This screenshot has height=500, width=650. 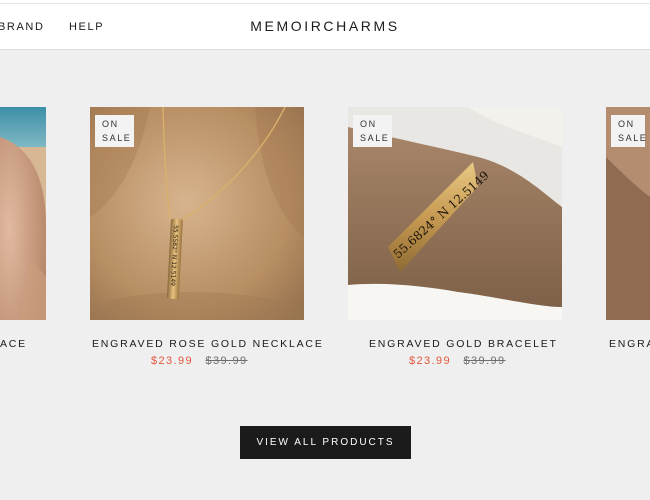 What do you see at coordinates (13, 344) in the screenshot?
I see `product-title: ACE` at bounding box center [13, 344].